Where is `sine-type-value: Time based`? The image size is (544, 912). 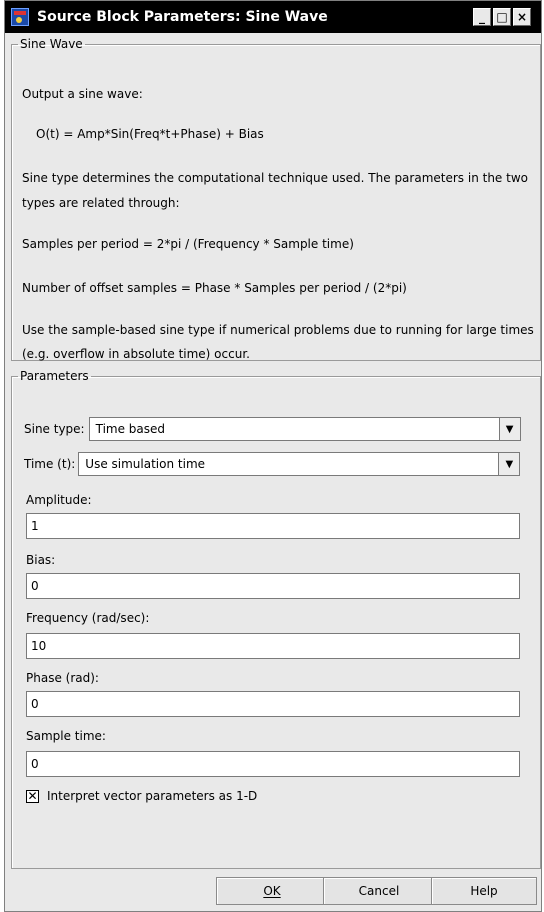
sine-type-value: Time based is located at coordinates (130, 429).